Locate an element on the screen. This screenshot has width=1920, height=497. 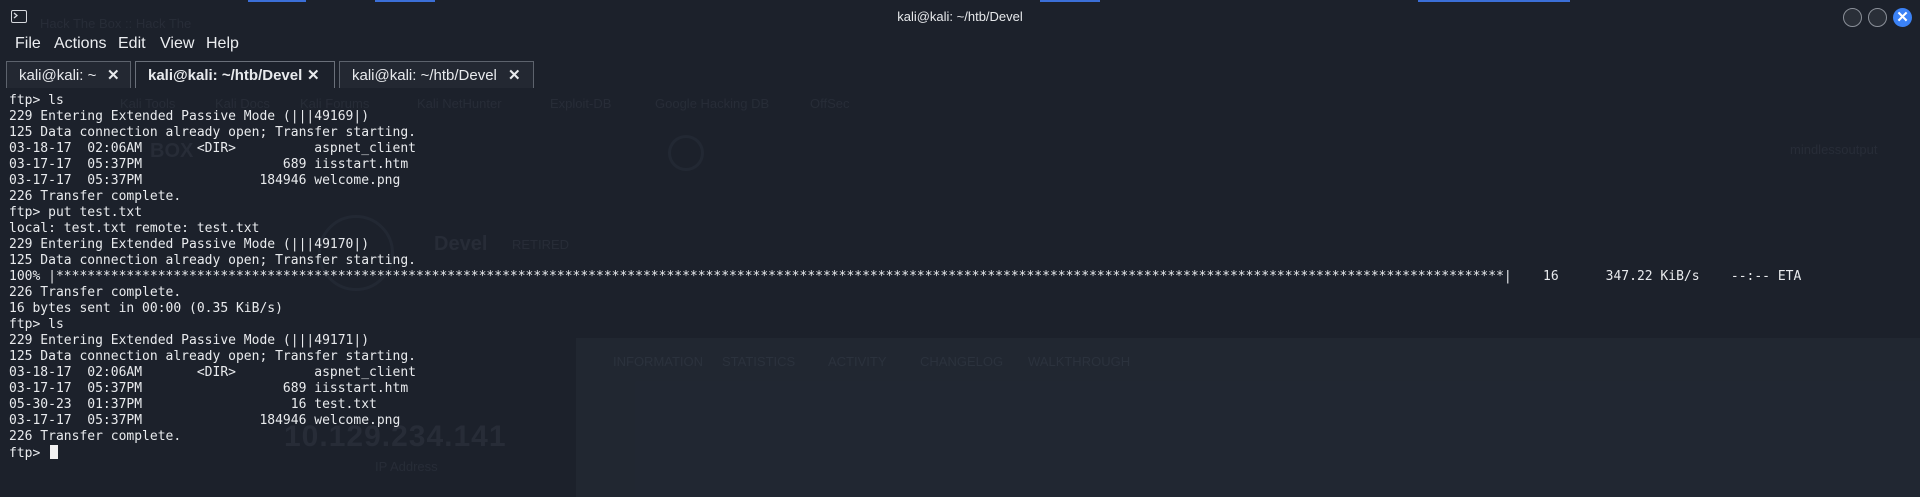
terminal-prompt: ftp> is located at coordinates (29, 453).